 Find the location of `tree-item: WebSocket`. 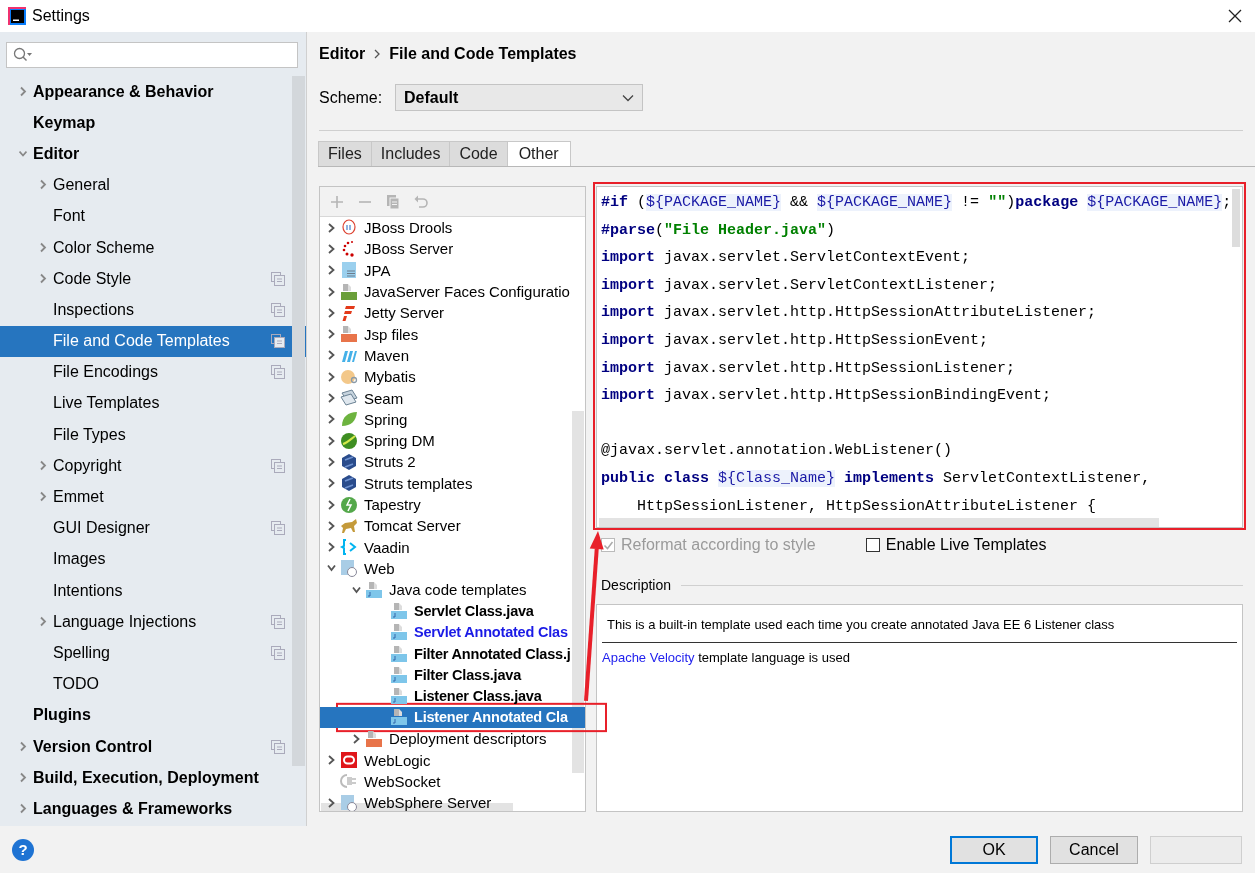

tree-item: WebSocket is located at coordinates (452, 781).